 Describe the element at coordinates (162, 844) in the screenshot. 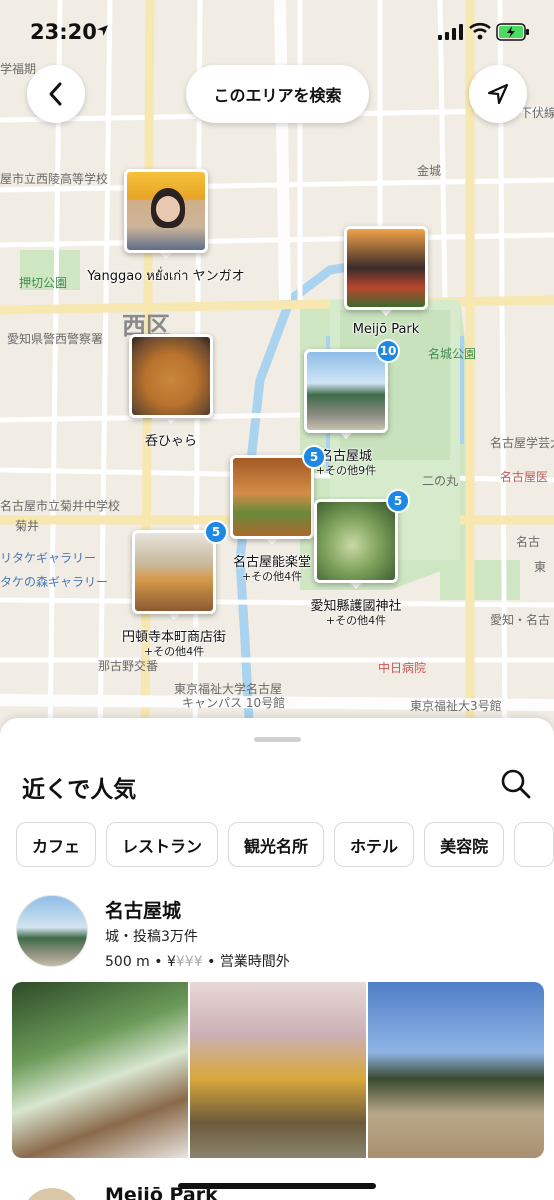

I see `chip-restaurant: レストラン` at that location.